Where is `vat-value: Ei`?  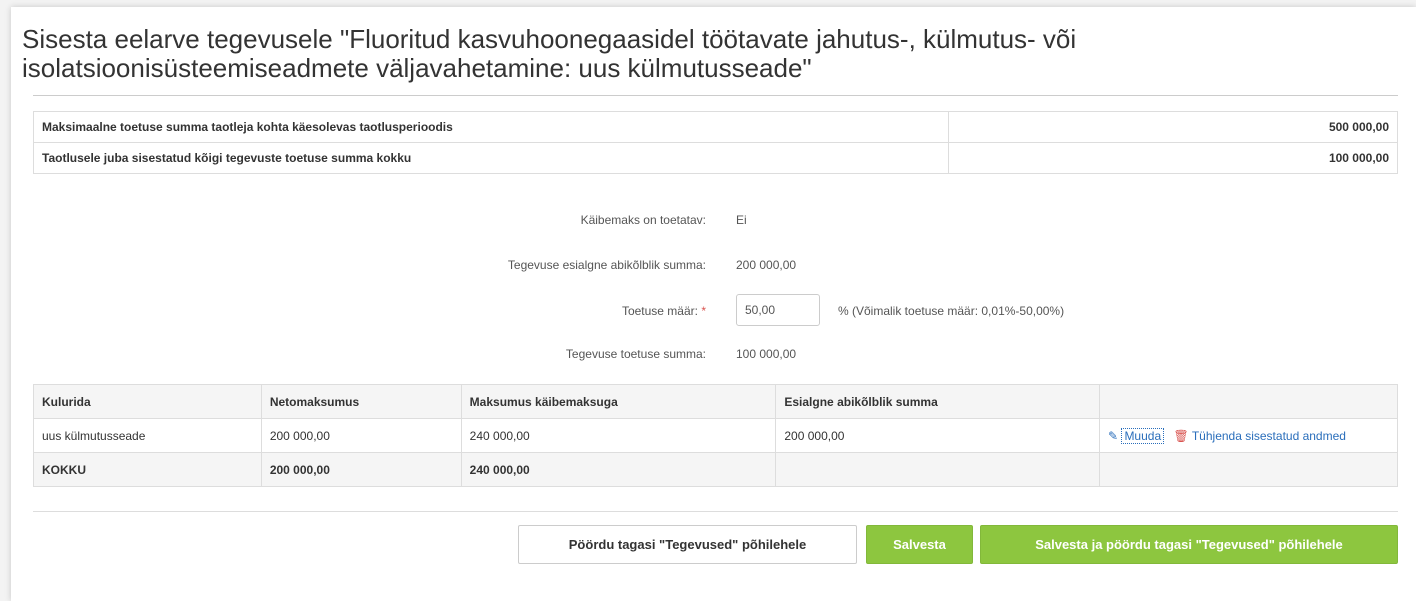
vat-value: Ei is located at coordinates (741, 220).